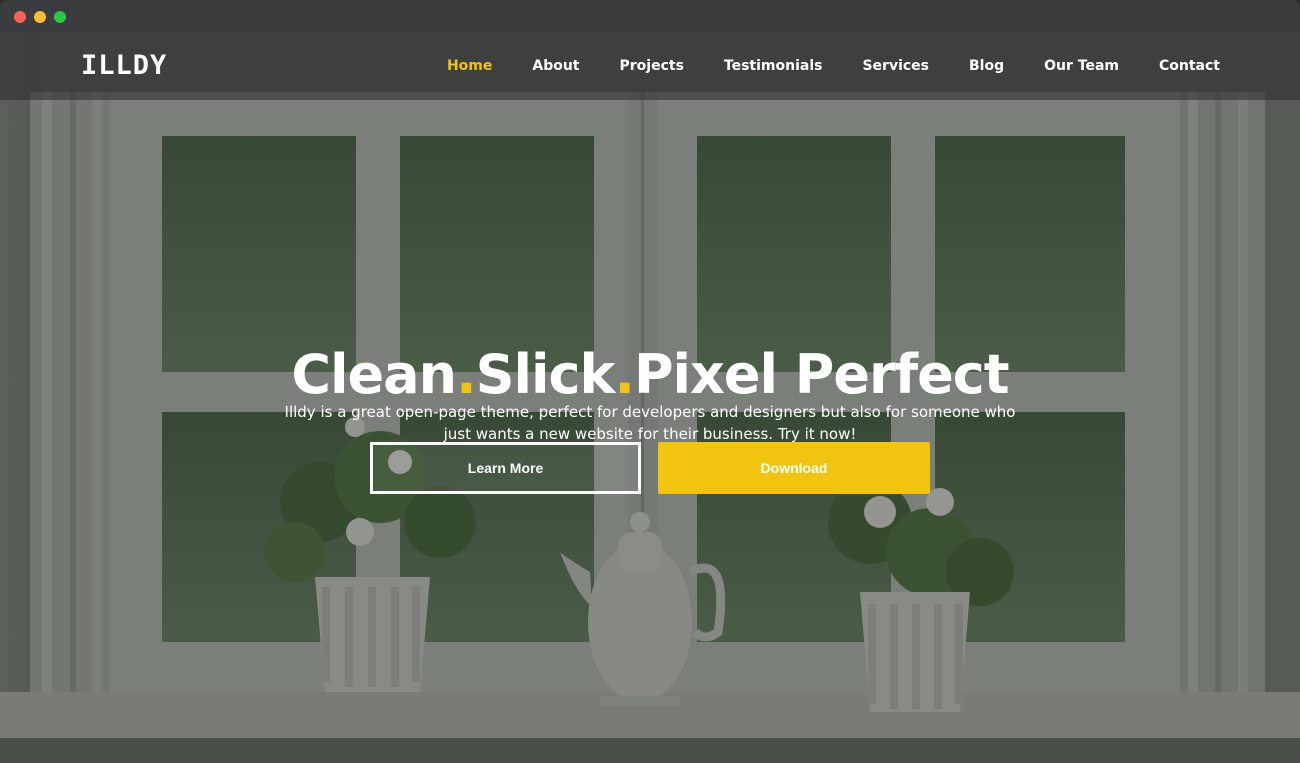 Image resolution: width=1300 pixels, height=763 pixels. I want to click on nav-item-contact: Contact, so click(1189, 66).